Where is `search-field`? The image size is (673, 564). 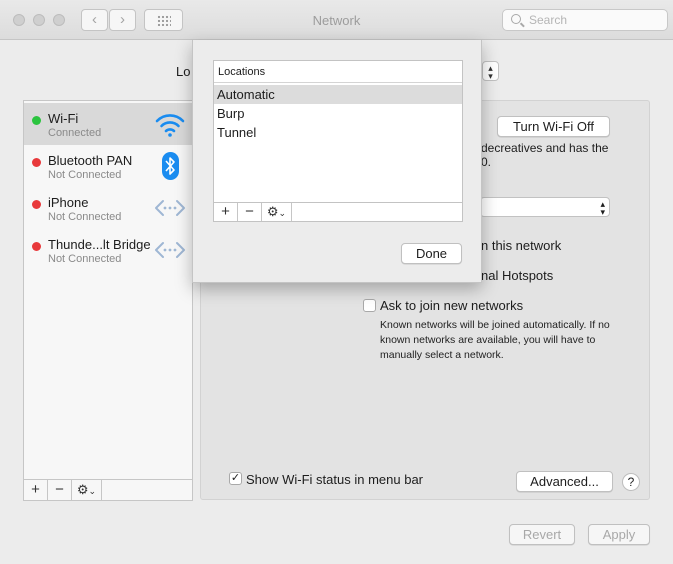
search-field is located at coordinates (585, 20).